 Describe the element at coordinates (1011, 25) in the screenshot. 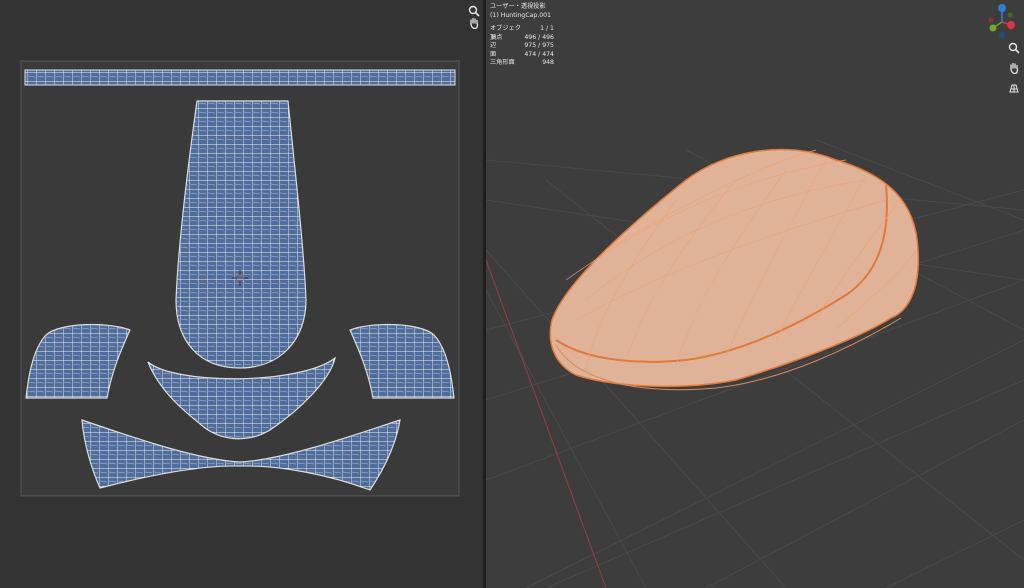

I see `gizmo-x-axis` at that location.